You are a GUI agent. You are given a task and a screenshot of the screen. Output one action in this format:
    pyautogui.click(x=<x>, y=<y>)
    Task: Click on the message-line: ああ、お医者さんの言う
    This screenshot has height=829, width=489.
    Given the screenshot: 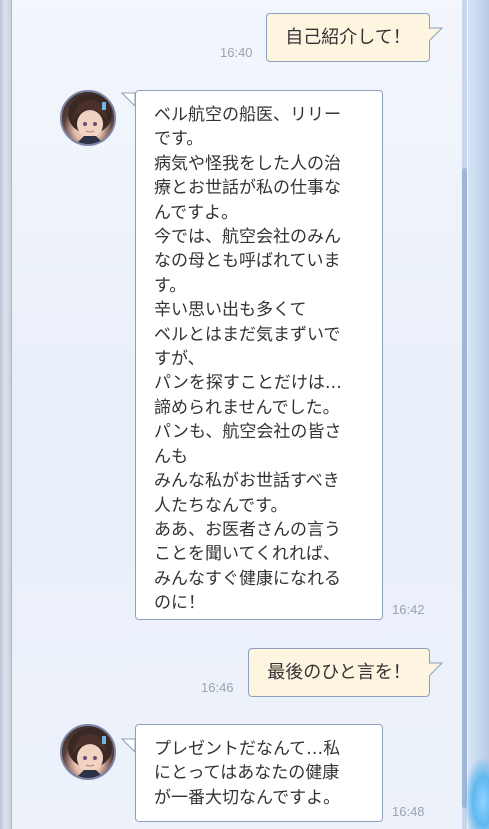 What is the action you would take?
    pyautogui.click(x=247, y=529)
    